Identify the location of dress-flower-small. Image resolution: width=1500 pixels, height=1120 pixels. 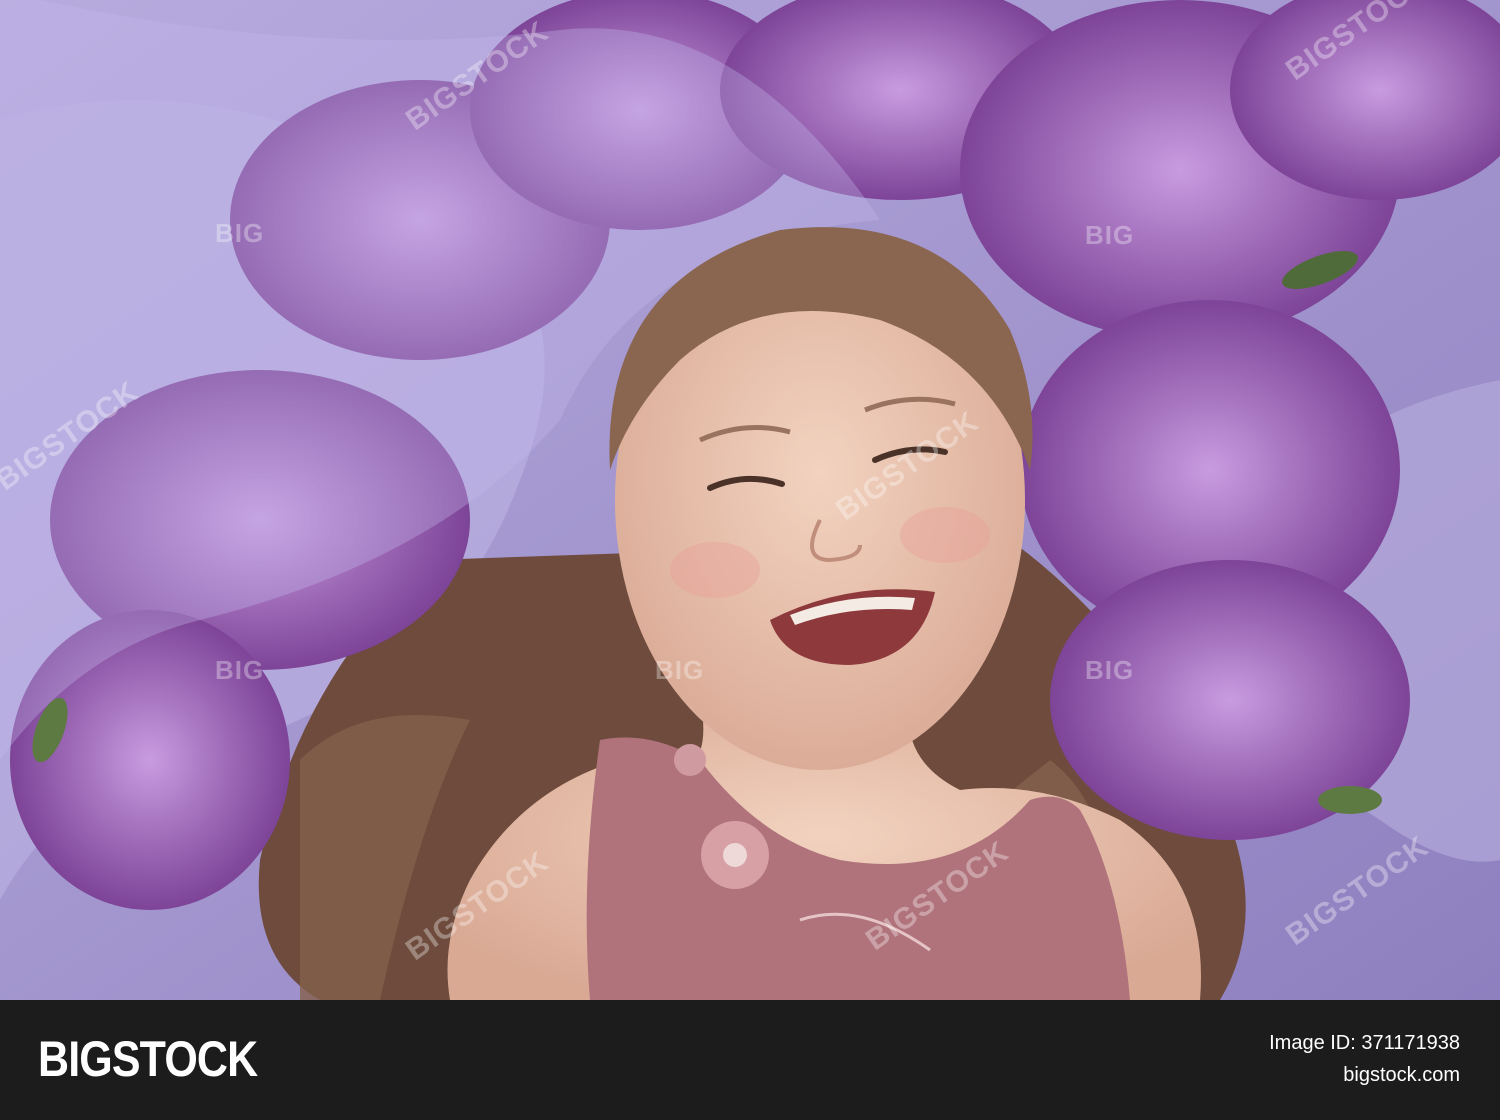
(690, 760).